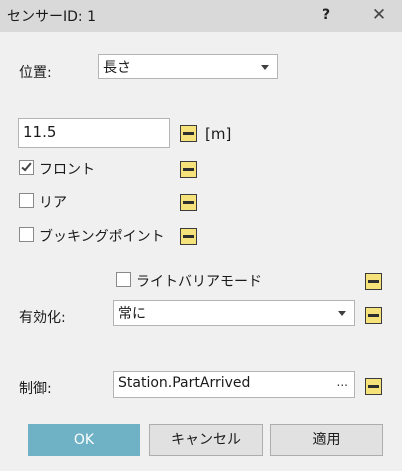 This screenshot has width=402, height=471. Describe the element at coordinates (26, 200) in the screenshot. I see `rear-checkbox` at that location.